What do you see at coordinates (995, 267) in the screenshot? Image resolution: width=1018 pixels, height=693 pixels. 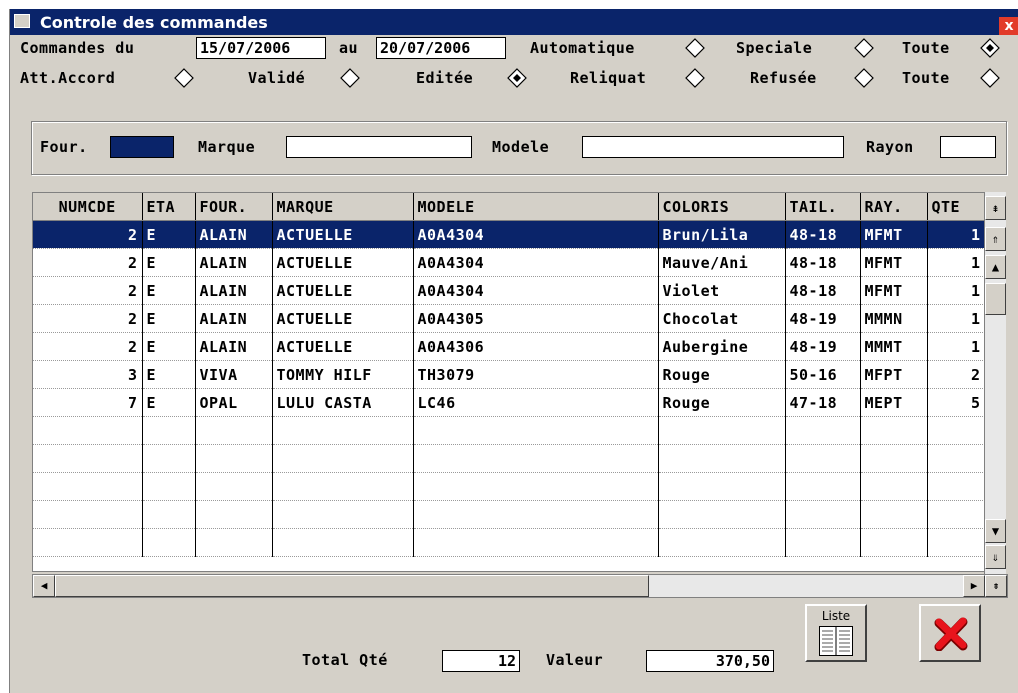 I see `scroll-up-button: ▲` at bounding box center [995, 267].